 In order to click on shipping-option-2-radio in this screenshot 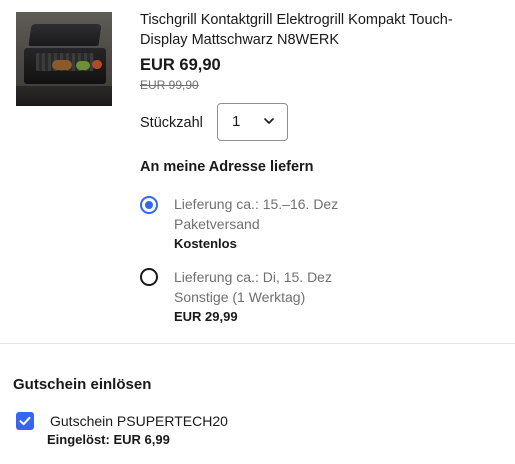, I will do `click(149, 277)`.